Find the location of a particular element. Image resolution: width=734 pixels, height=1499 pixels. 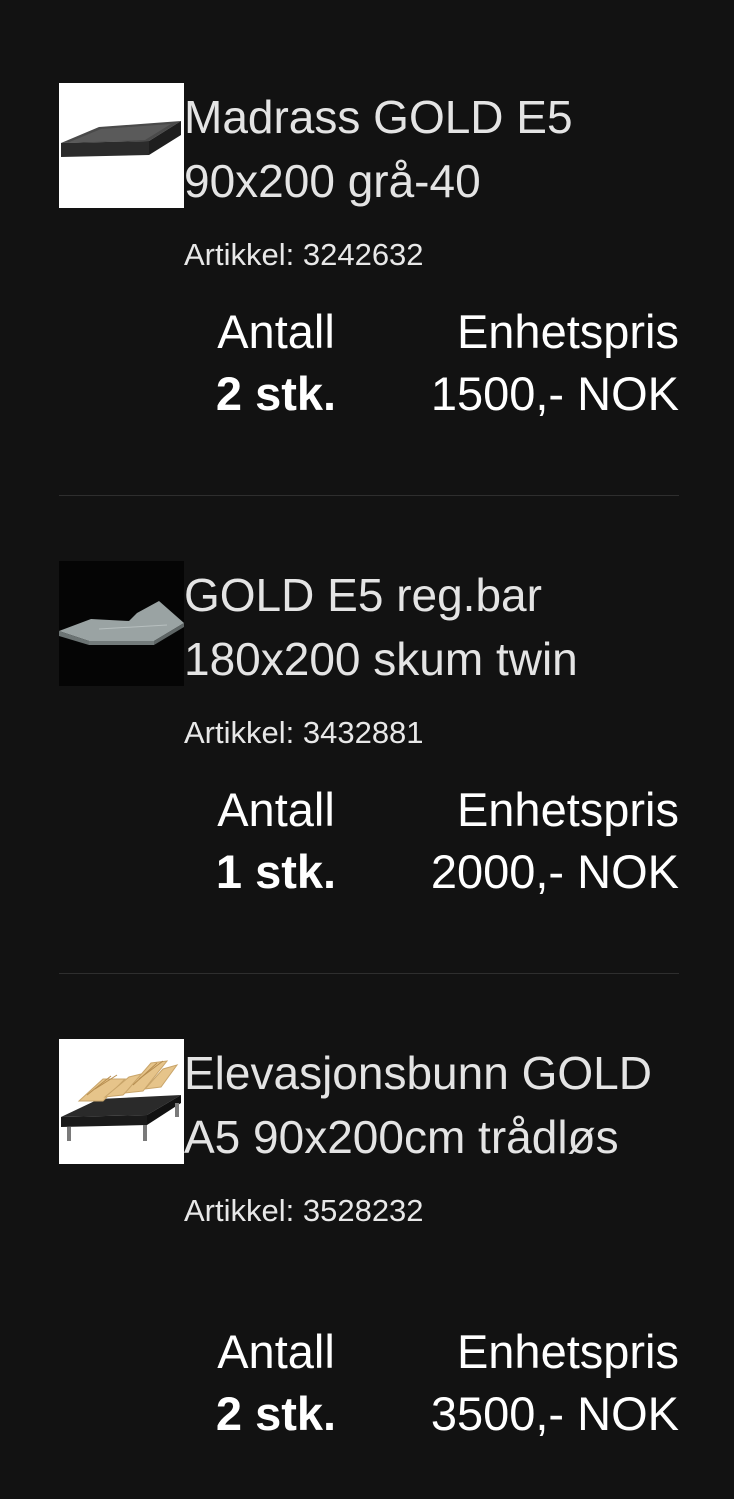

adjustable-bed-base-image is located at coordinates (121, 1101).